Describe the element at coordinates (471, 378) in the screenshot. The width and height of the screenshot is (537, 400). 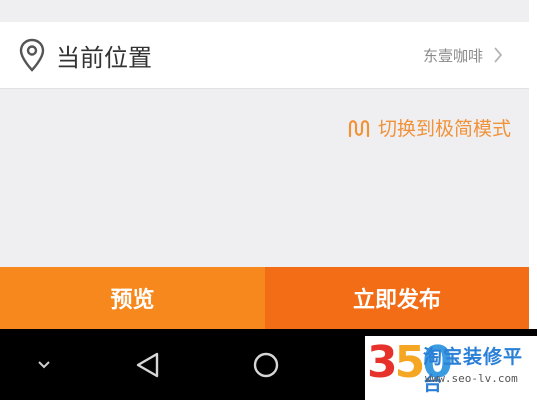
I see `watermark-url: www.seo-lv.com` at that location.